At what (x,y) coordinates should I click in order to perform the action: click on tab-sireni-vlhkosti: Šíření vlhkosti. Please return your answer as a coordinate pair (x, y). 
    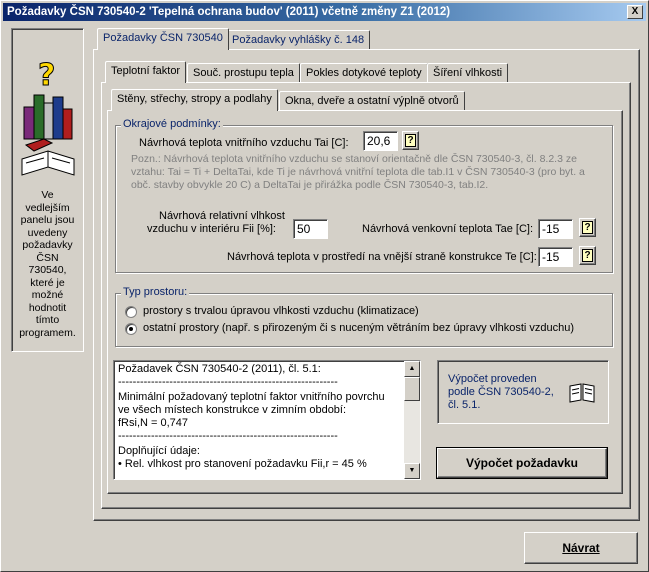
    Looking at the image, I should click on (468, 73).